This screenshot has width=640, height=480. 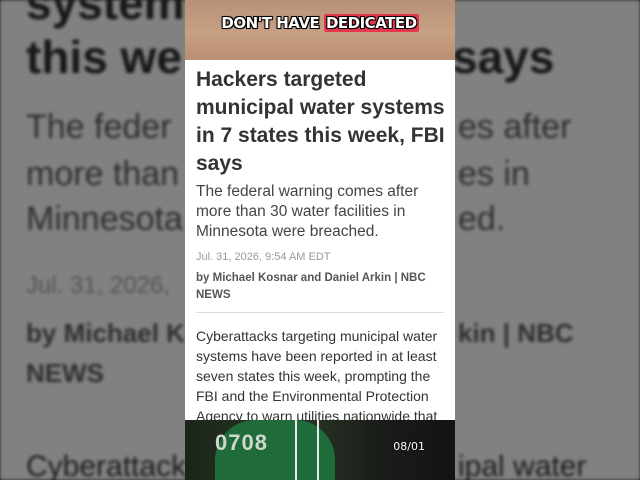 I want to click on subtitle-caption: DON'T HAVE DEDICATED, so click(x=320, y=23).